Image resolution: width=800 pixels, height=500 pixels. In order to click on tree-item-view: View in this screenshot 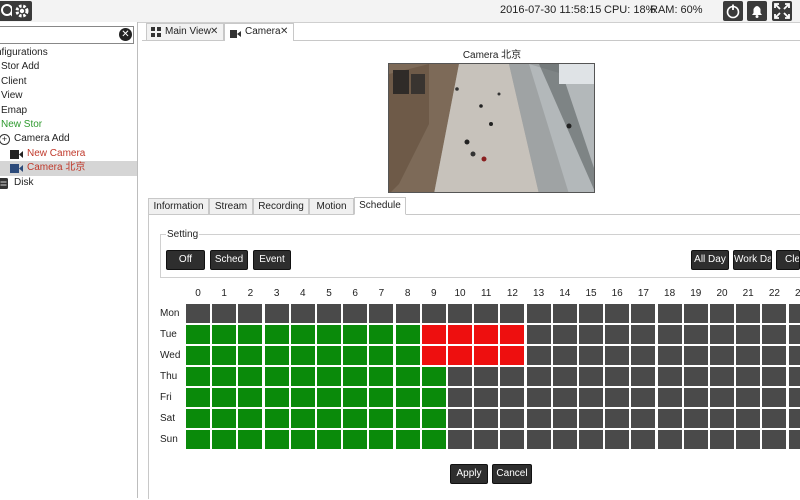, I will do `click(68, 96)`.